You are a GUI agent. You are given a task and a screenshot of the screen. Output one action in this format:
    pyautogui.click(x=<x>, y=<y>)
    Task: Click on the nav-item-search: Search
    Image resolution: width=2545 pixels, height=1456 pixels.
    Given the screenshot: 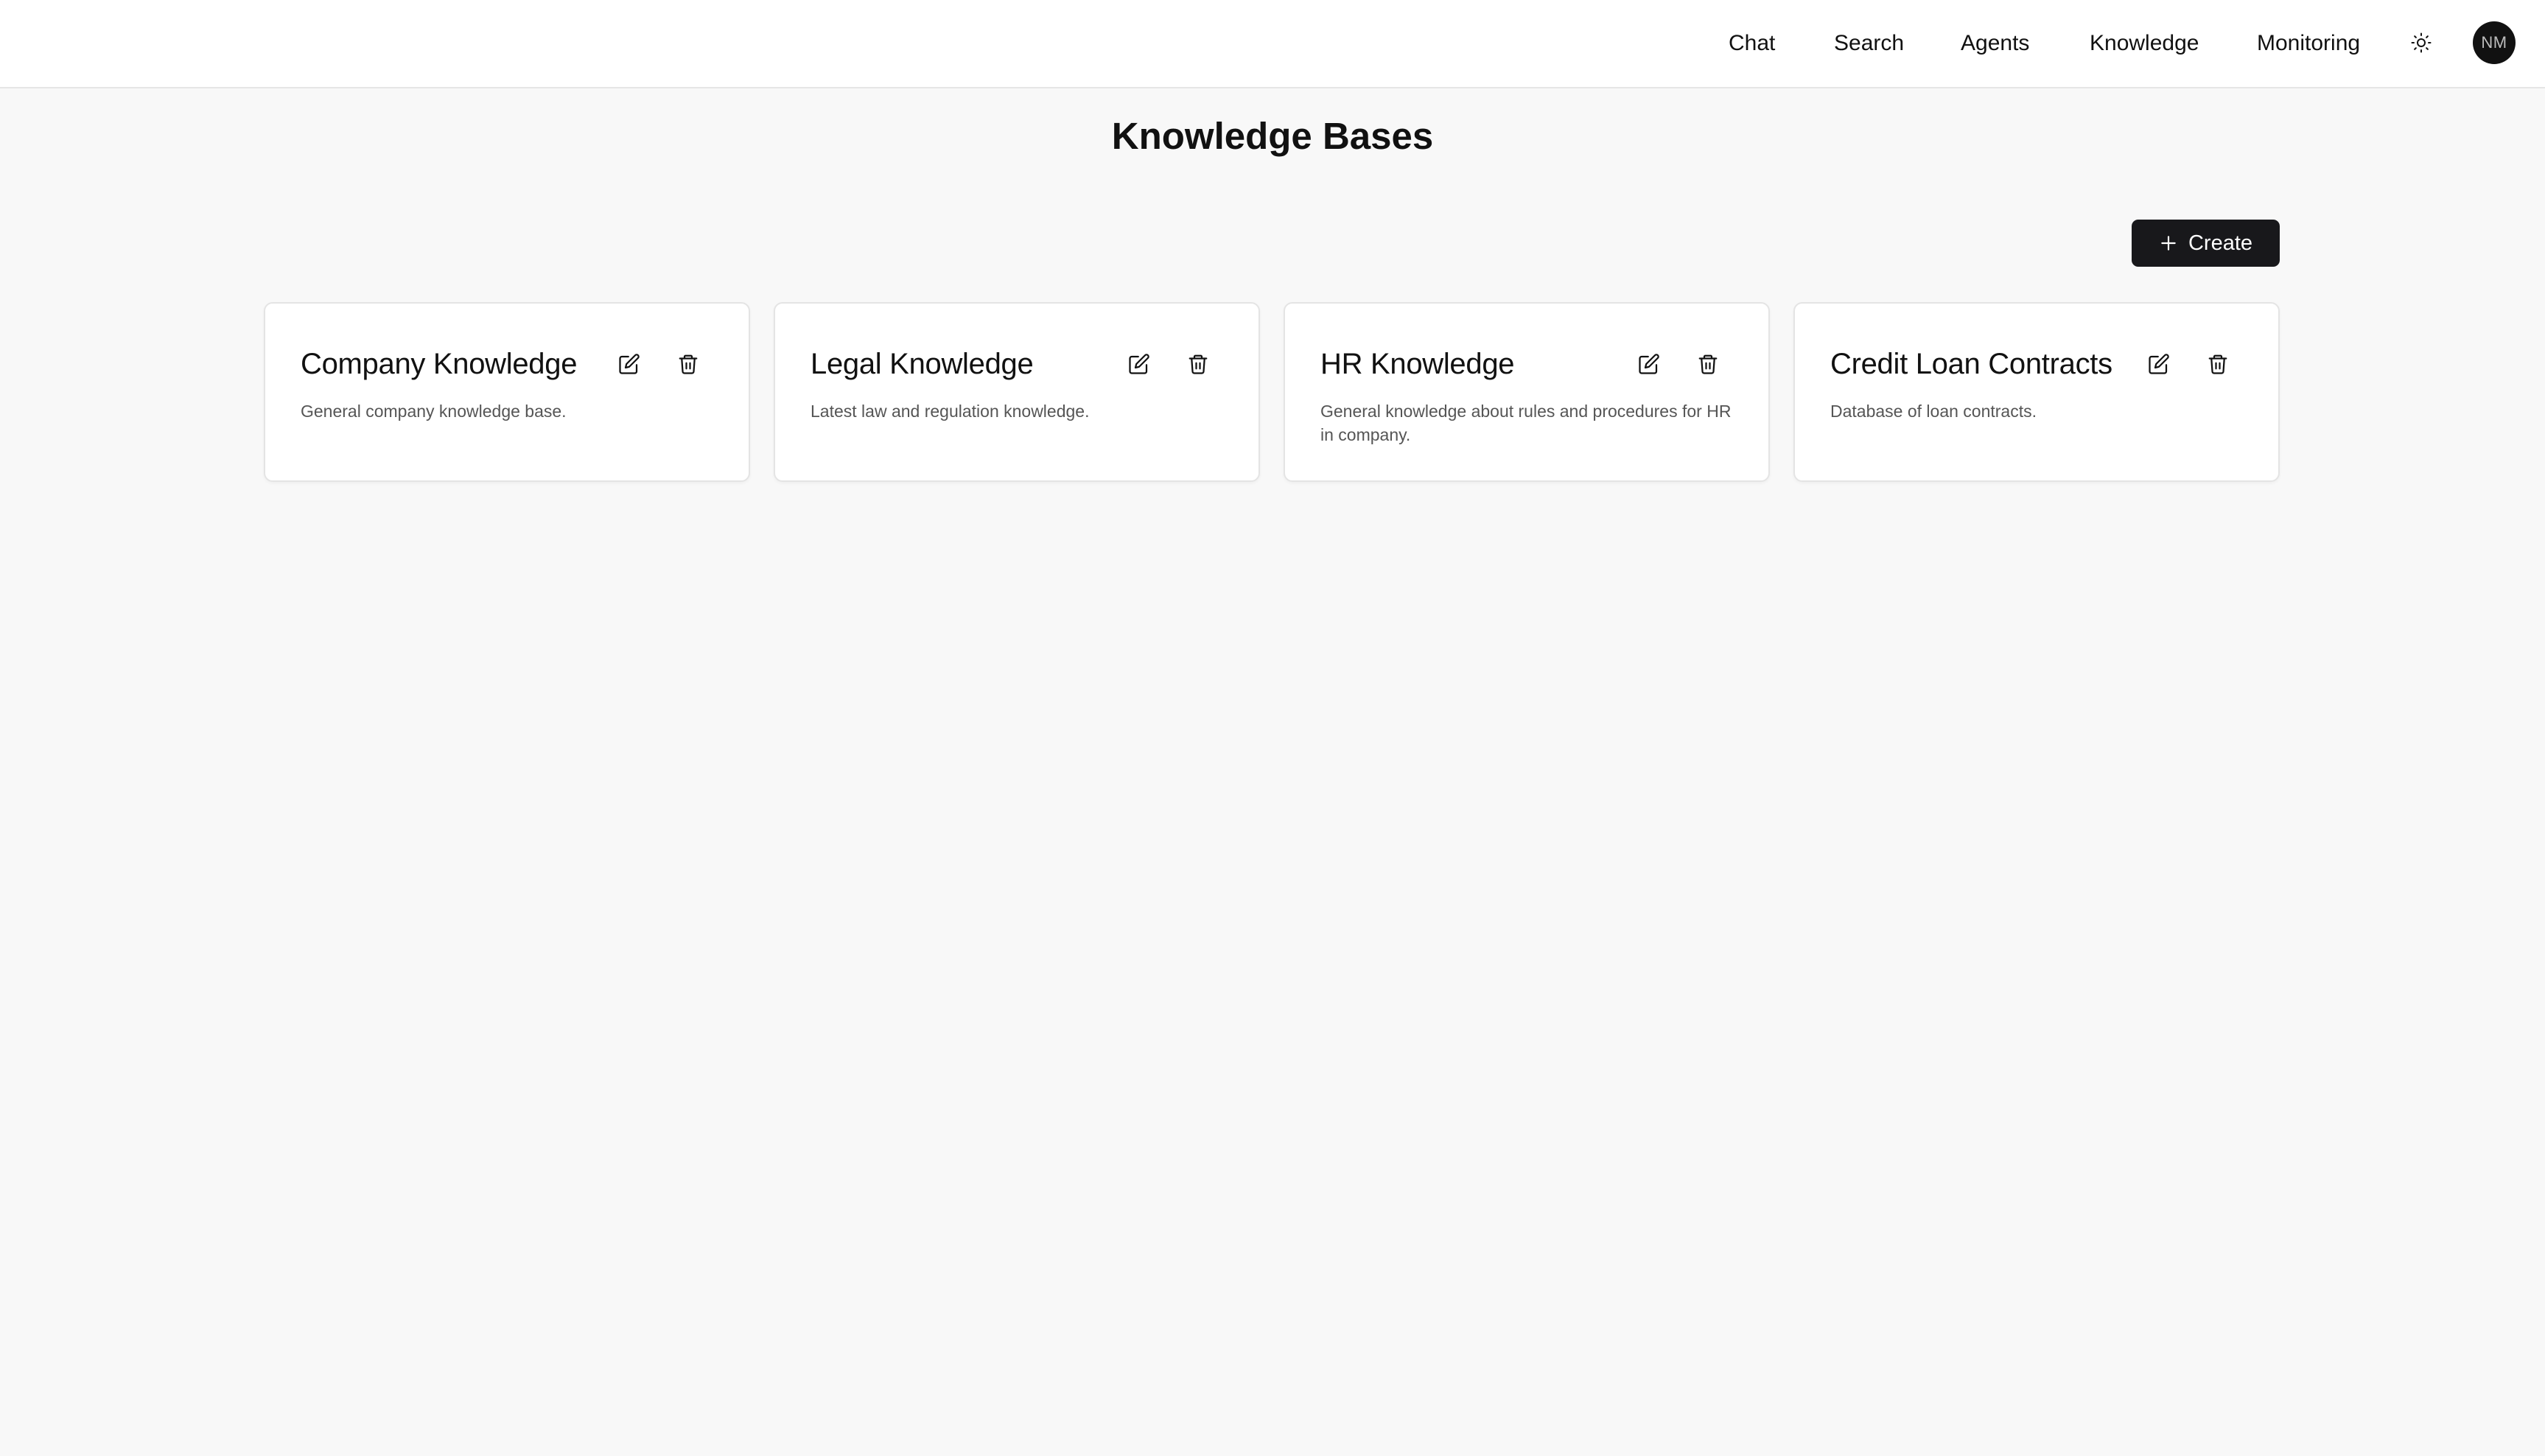 What is the action you would take?
    pyautogui.click(x=1869, y=43)
    